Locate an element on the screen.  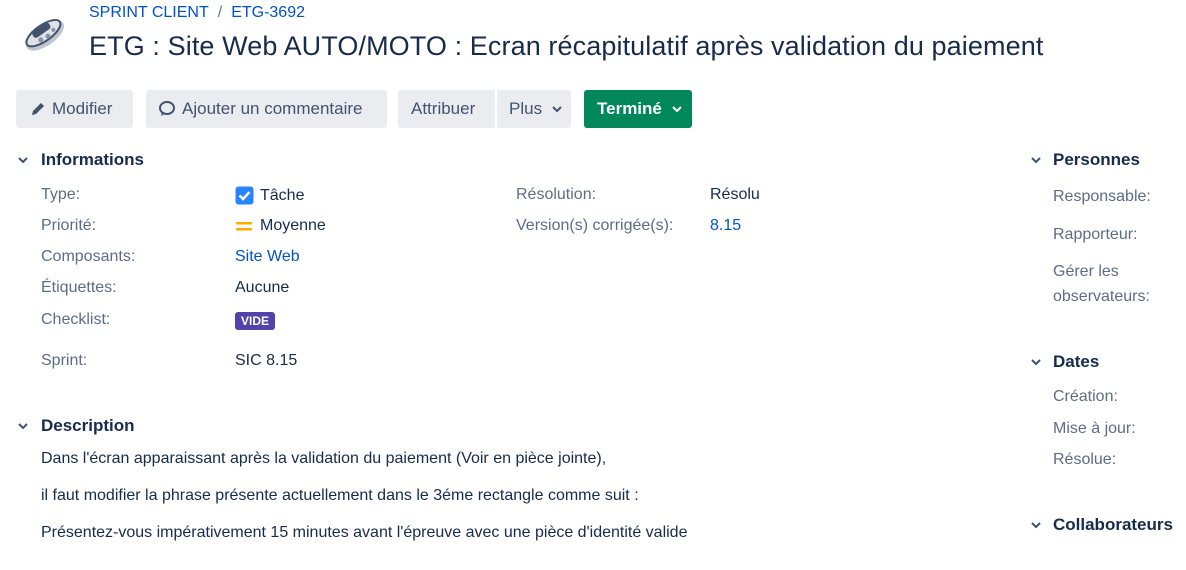
breadcrumb-issue-key-link: ETG-3692 is located at coordinates (268, 13).